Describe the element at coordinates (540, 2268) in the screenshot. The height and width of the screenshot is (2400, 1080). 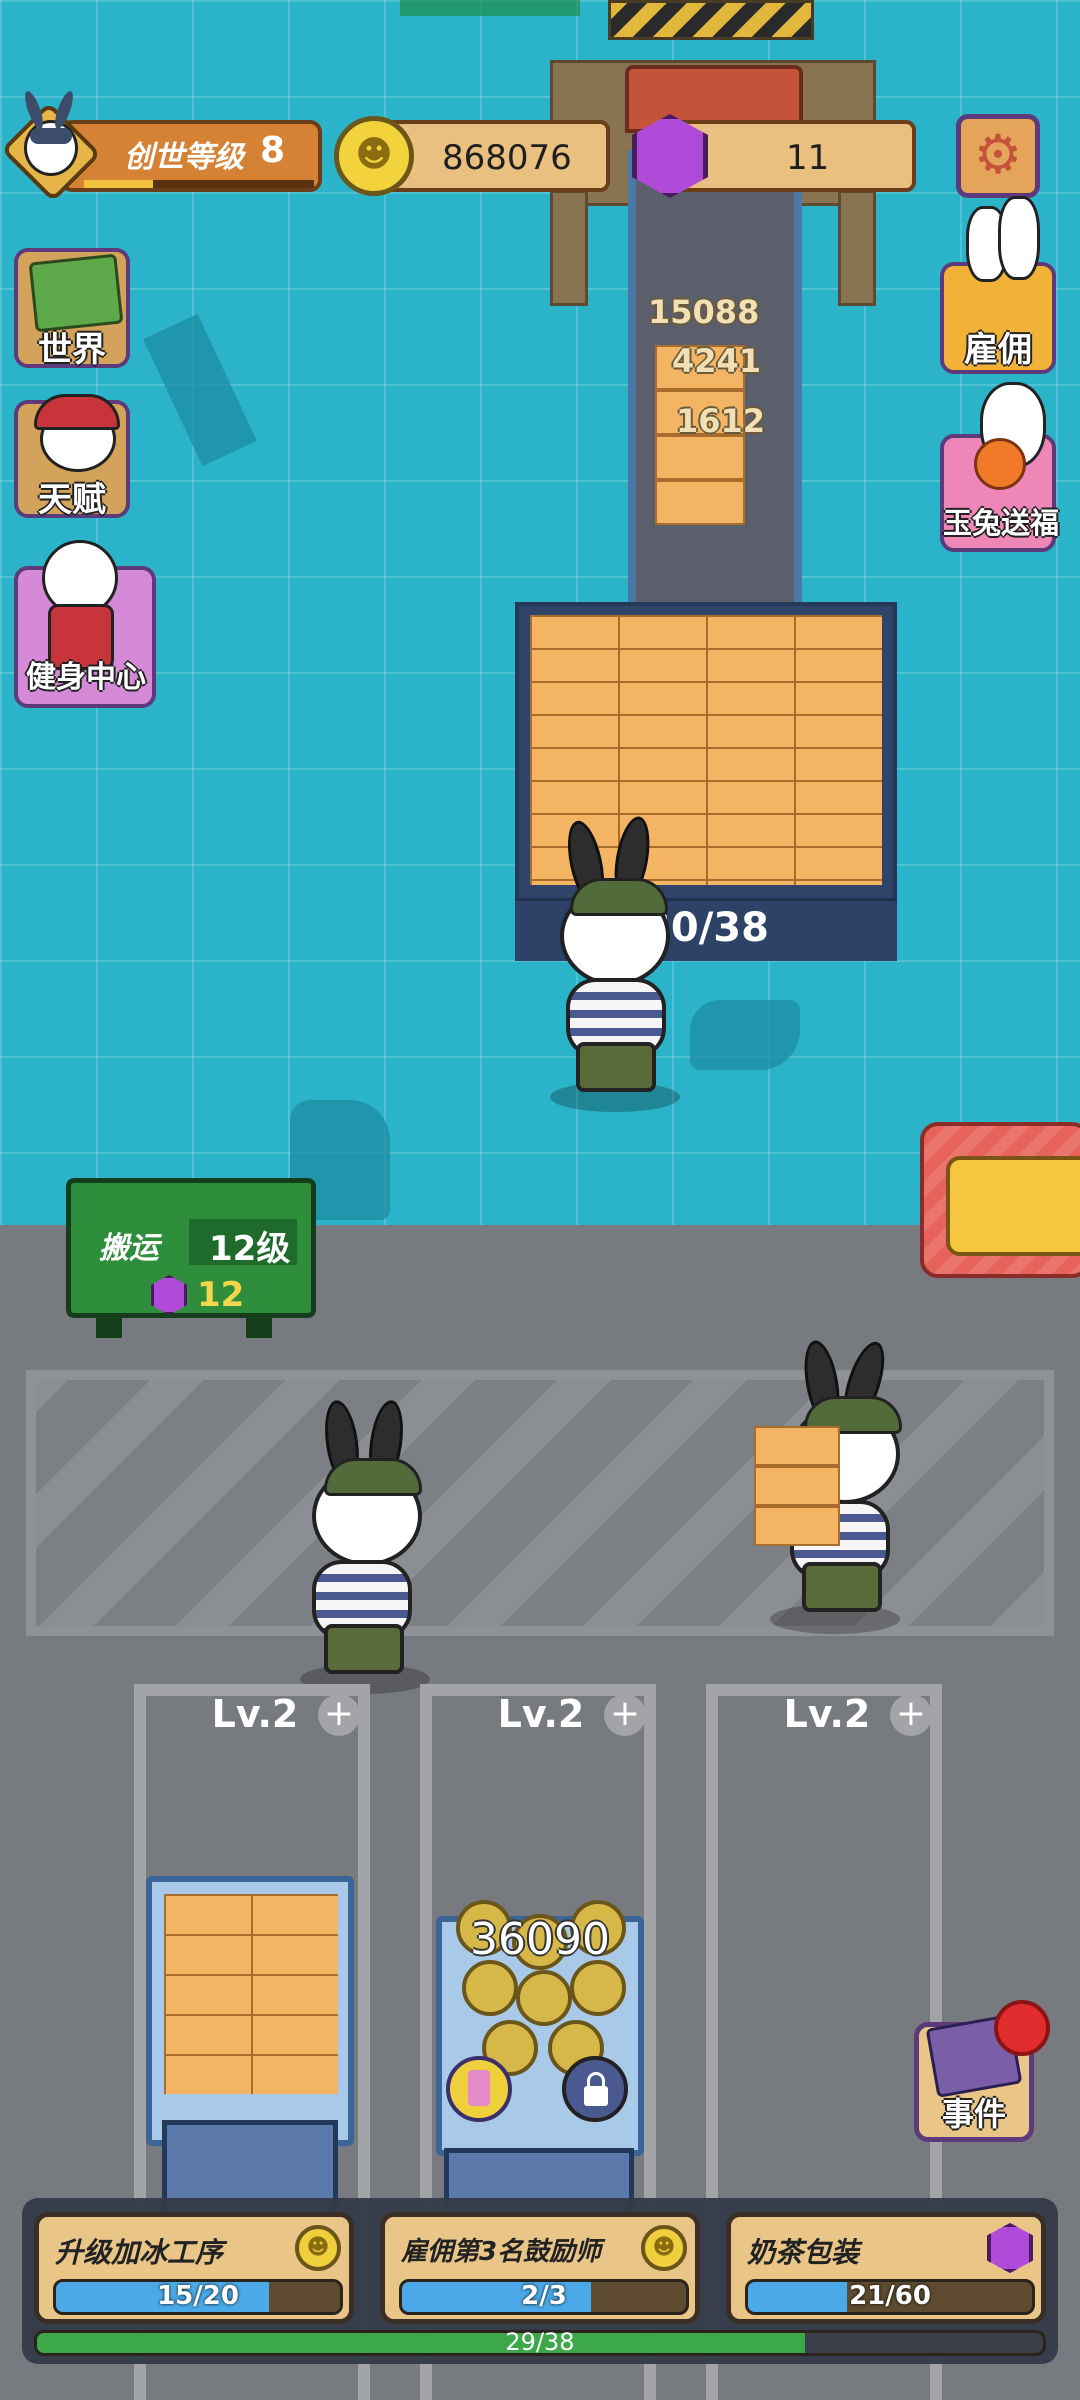
I see `task-card: 雇佣第3名鼓励师 ☻ 2/3` at that location.